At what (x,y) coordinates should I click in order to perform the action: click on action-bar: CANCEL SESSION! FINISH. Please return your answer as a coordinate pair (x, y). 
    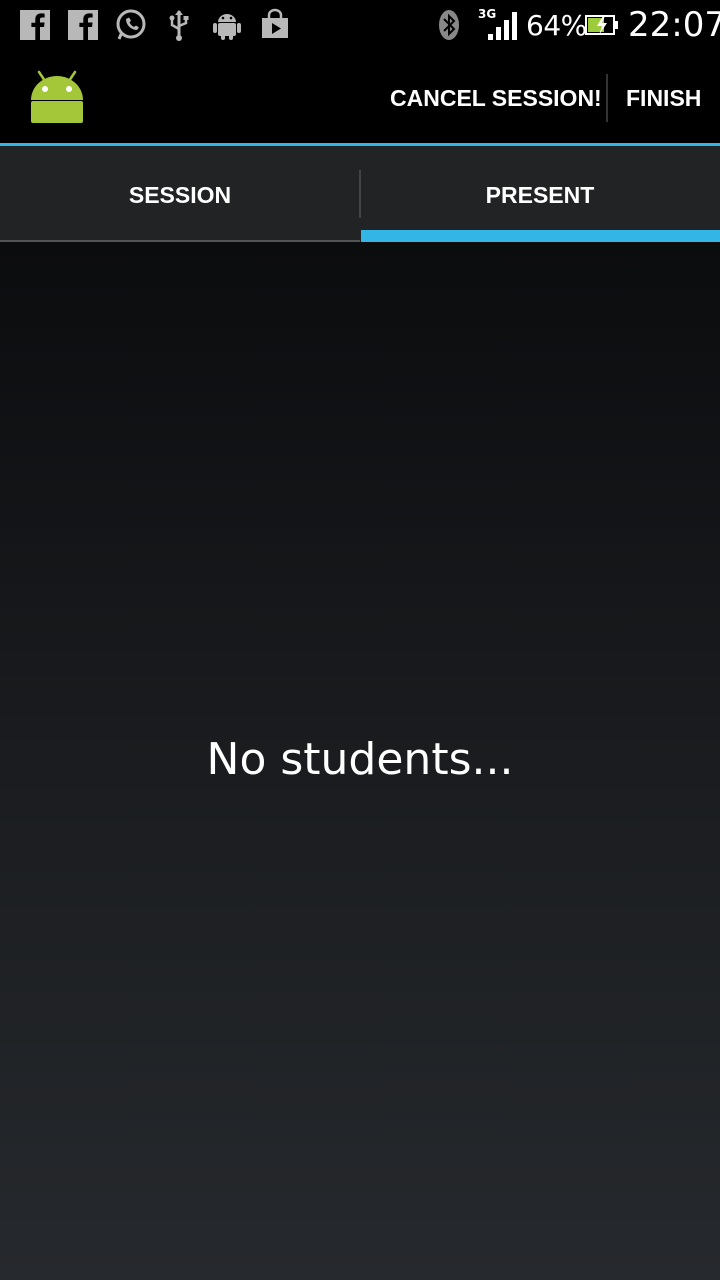
    Looking at the image, I should click on (360, 96).